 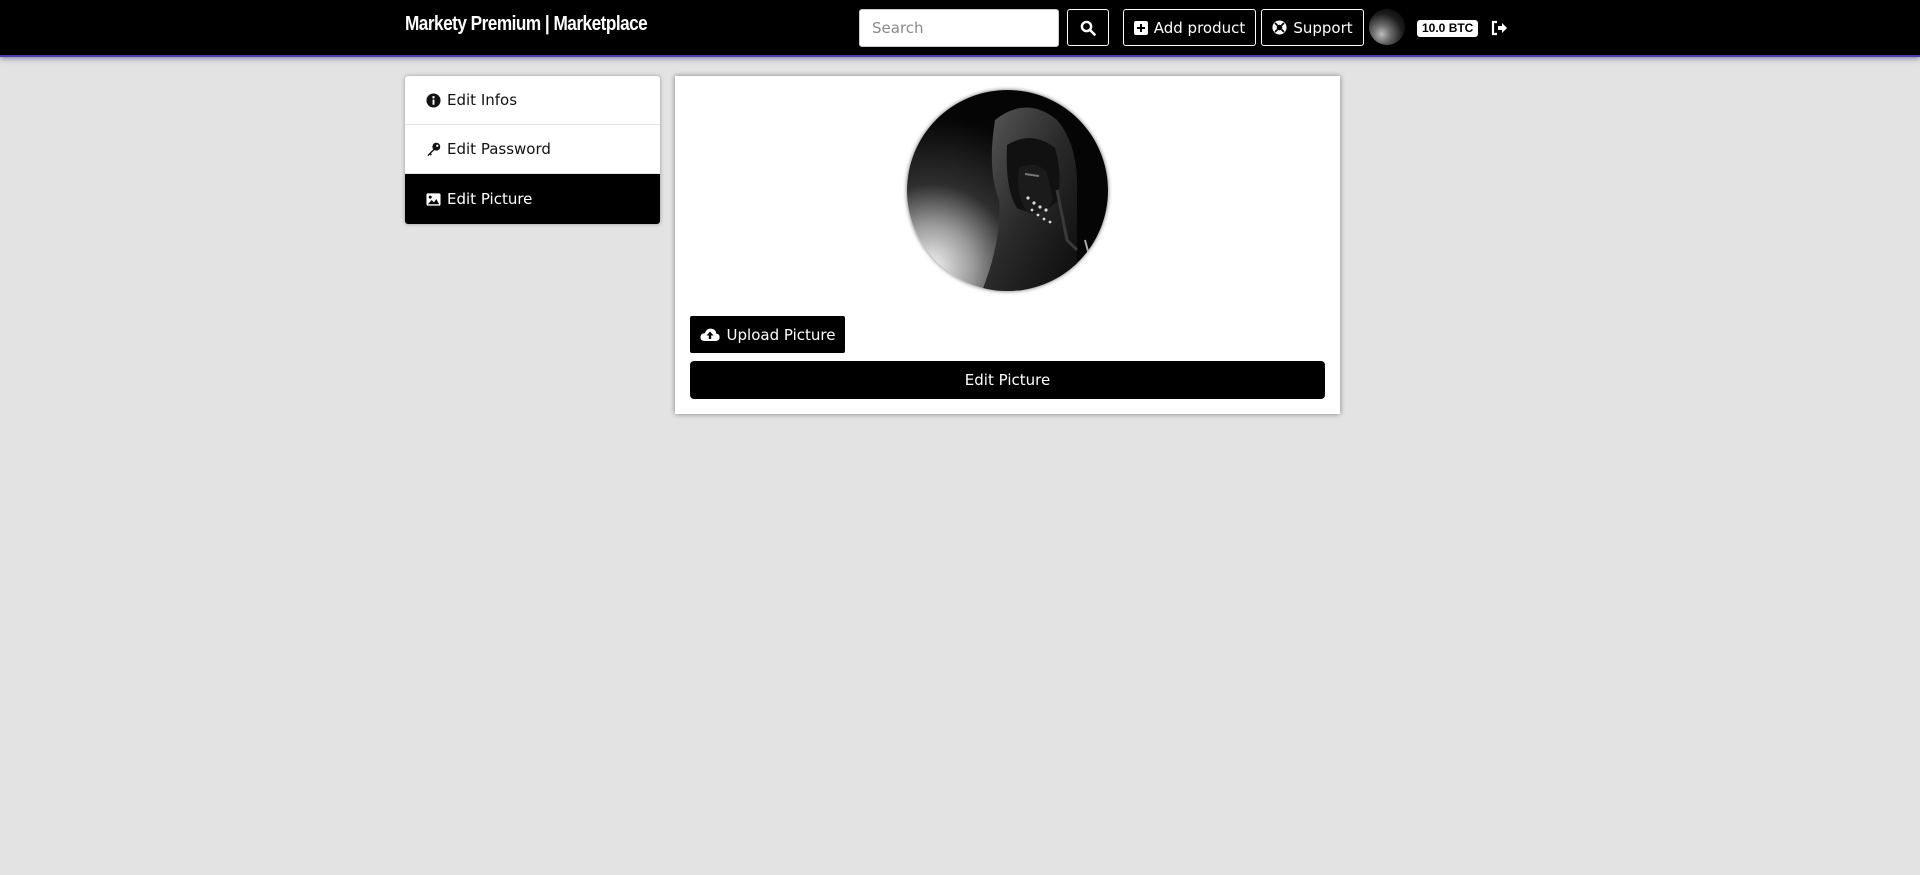 I want to click on edit-picture-card: Upload Picture Edit Picture, so click(x=1007, y=245).